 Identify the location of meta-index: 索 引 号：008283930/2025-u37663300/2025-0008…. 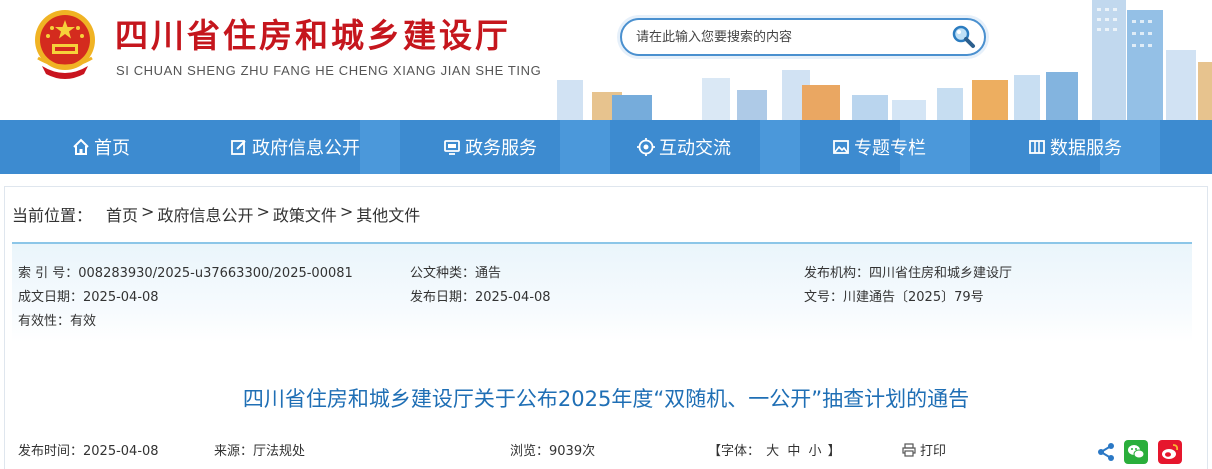
(185, 271).